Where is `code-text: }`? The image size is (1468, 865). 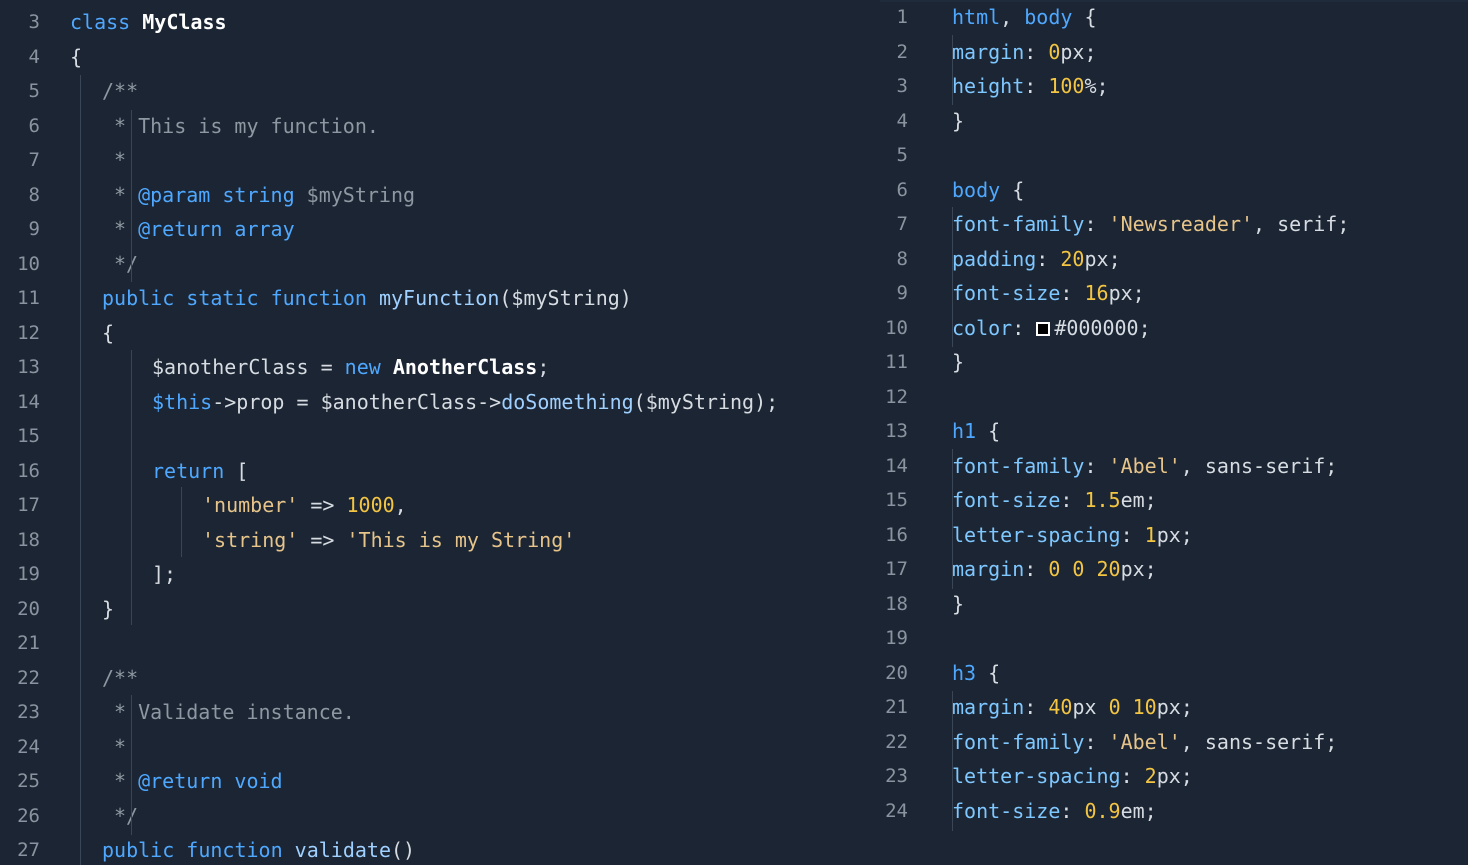
code-text: } is located at coordinates (942, 362).